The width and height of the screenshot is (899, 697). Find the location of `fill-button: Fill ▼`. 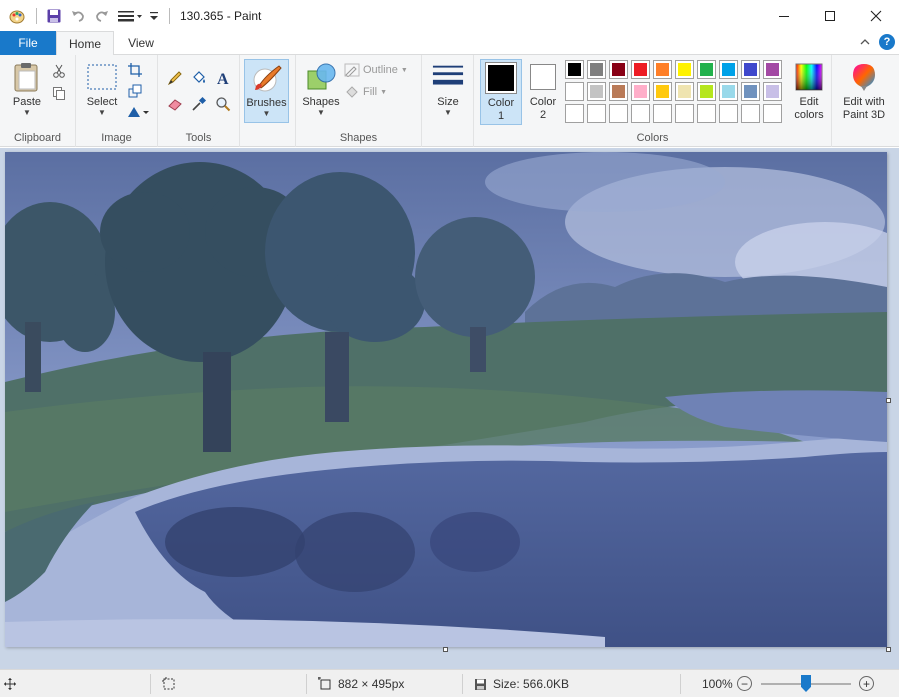

fill-button: Fill ▼ is located at coordinates (365, 92).